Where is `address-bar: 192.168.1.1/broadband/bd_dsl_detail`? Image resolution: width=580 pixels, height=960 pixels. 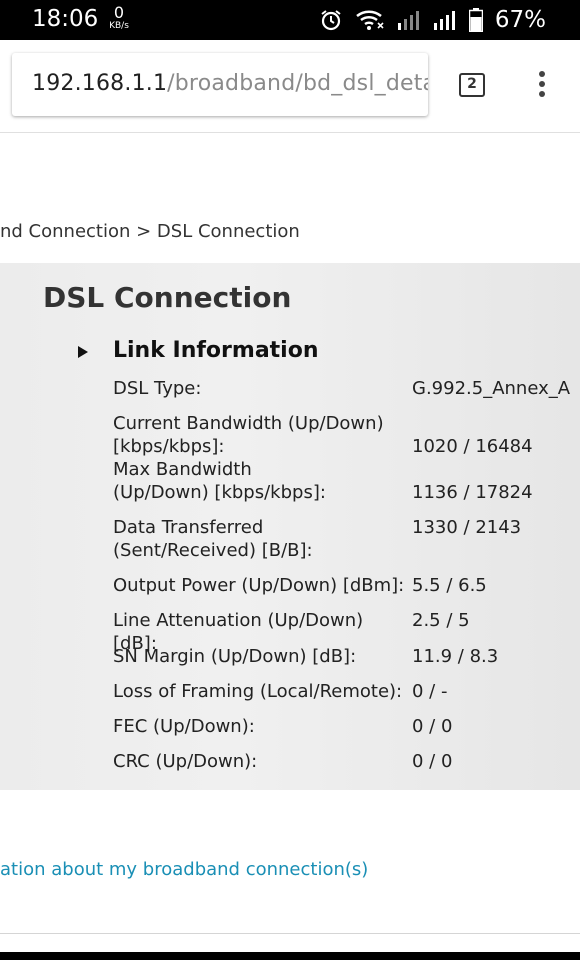 address-bar: 192.168.1.1/broadband/bd_dsl_detail is located at coordinates (220, 84).